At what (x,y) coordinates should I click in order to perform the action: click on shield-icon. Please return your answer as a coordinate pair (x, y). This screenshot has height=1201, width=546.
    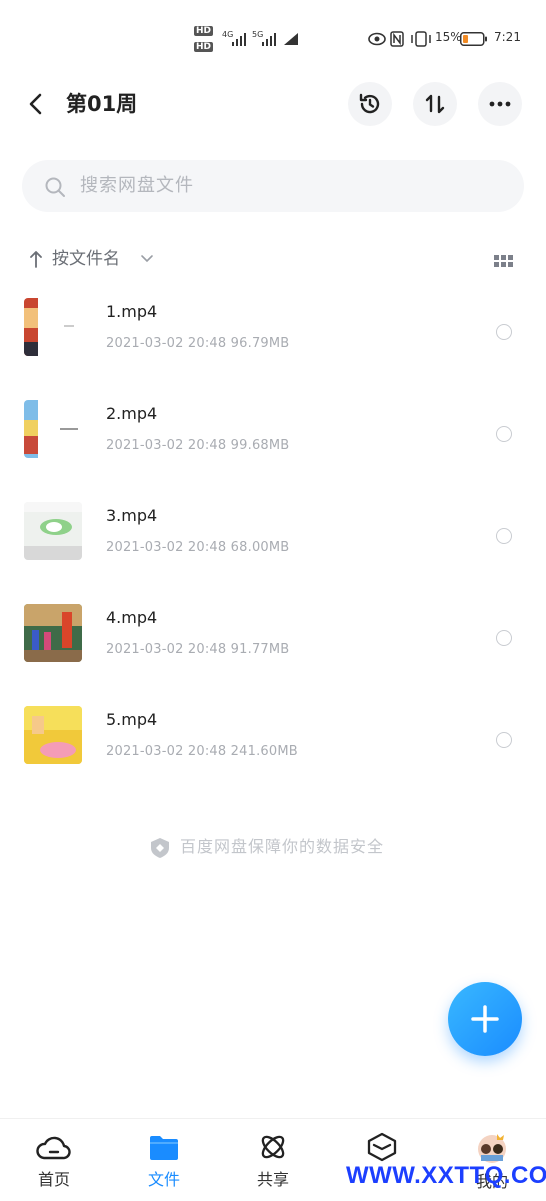
    Looking at the image, I should click on (160, 848).